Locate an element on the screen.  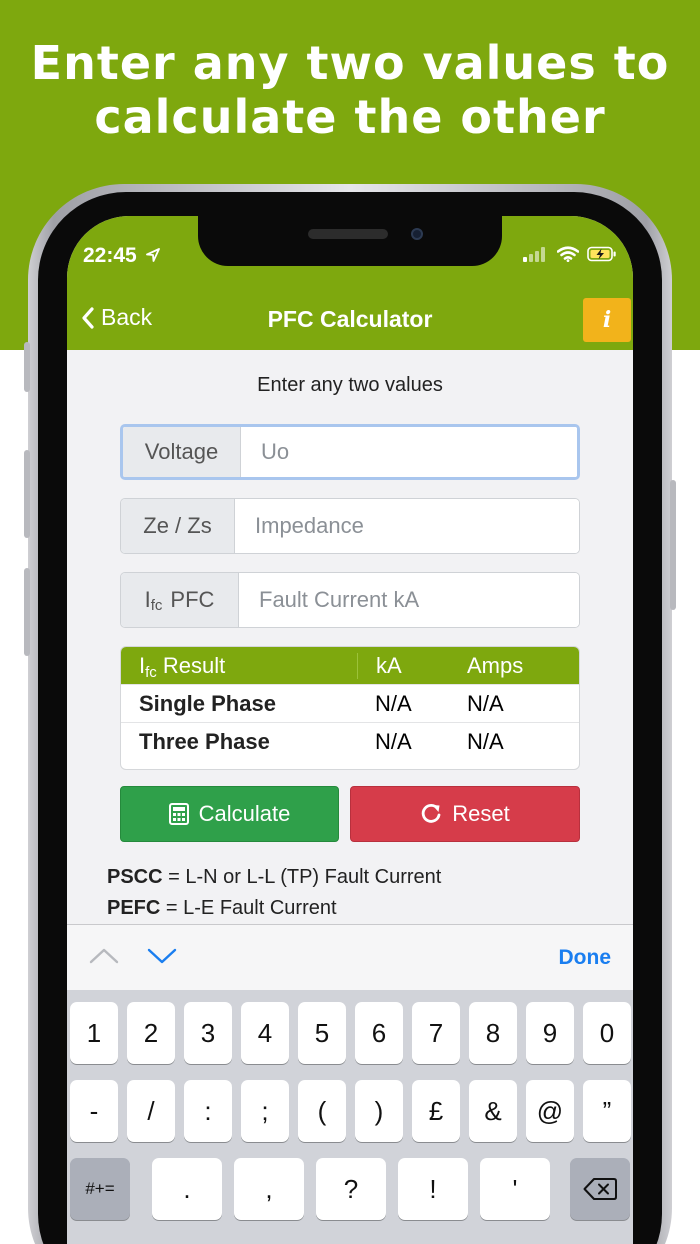
key-8: 8 is located at coordinates (493, 1033).